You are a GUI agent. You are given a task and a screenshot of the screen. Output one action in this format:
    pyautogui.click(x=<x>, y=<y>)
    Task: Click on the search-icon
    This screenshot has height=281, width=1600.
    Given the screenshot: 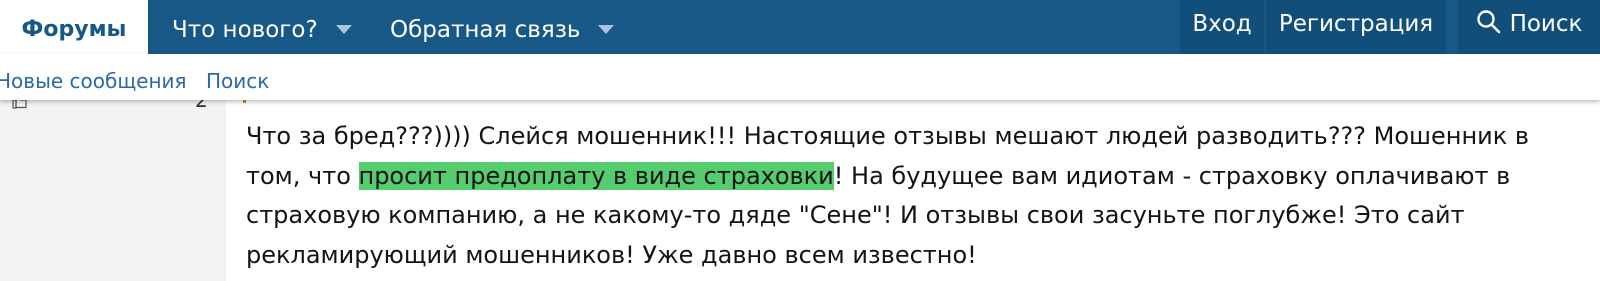 What is the action you would take?
    pyautogui.click(x=1488, y=22)
    